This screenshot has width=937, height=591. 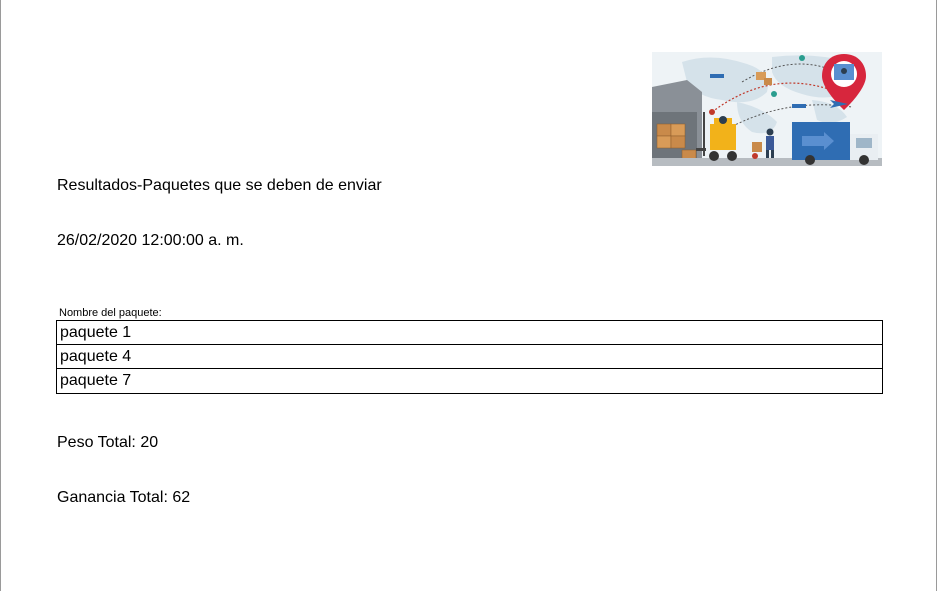 I want to click on report-date: 26/02/2020 12:00:00 a. m., so click(x=150, y=240).